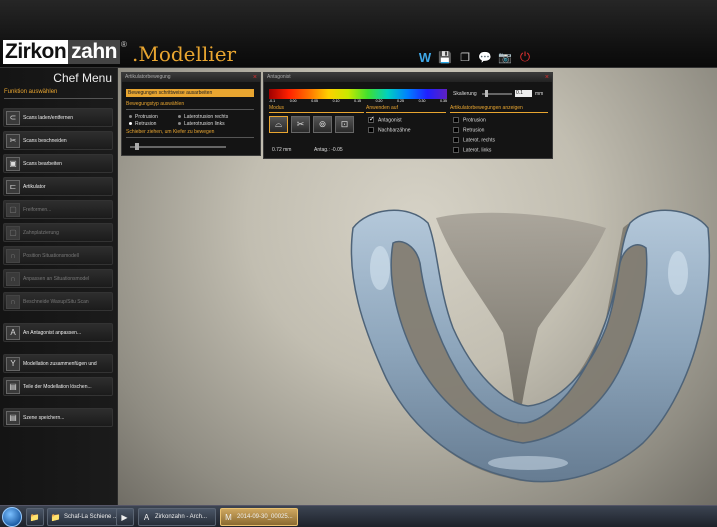 This screenshot has height=527, width=717. Describe the element at coordinates (279, 77) in the screenshot. I see `antagonist-panel-title: Antagonist` at that location.